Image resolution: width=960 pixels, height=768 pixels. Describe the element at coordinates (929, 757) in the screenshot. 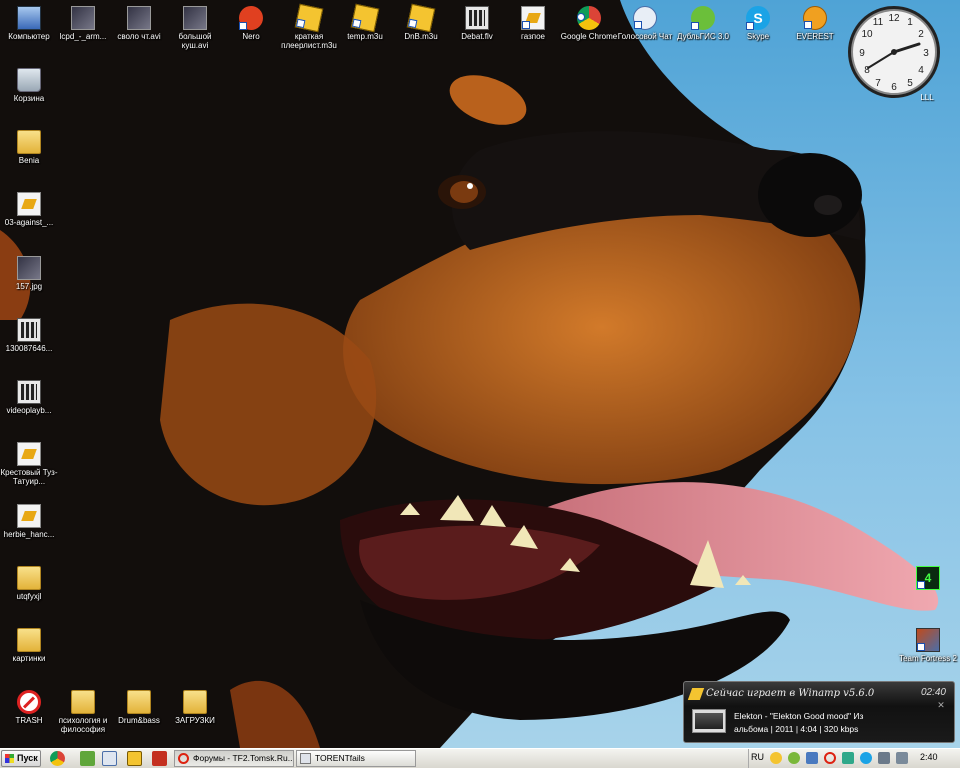

I see `tray-clock: 2:40` at that location.